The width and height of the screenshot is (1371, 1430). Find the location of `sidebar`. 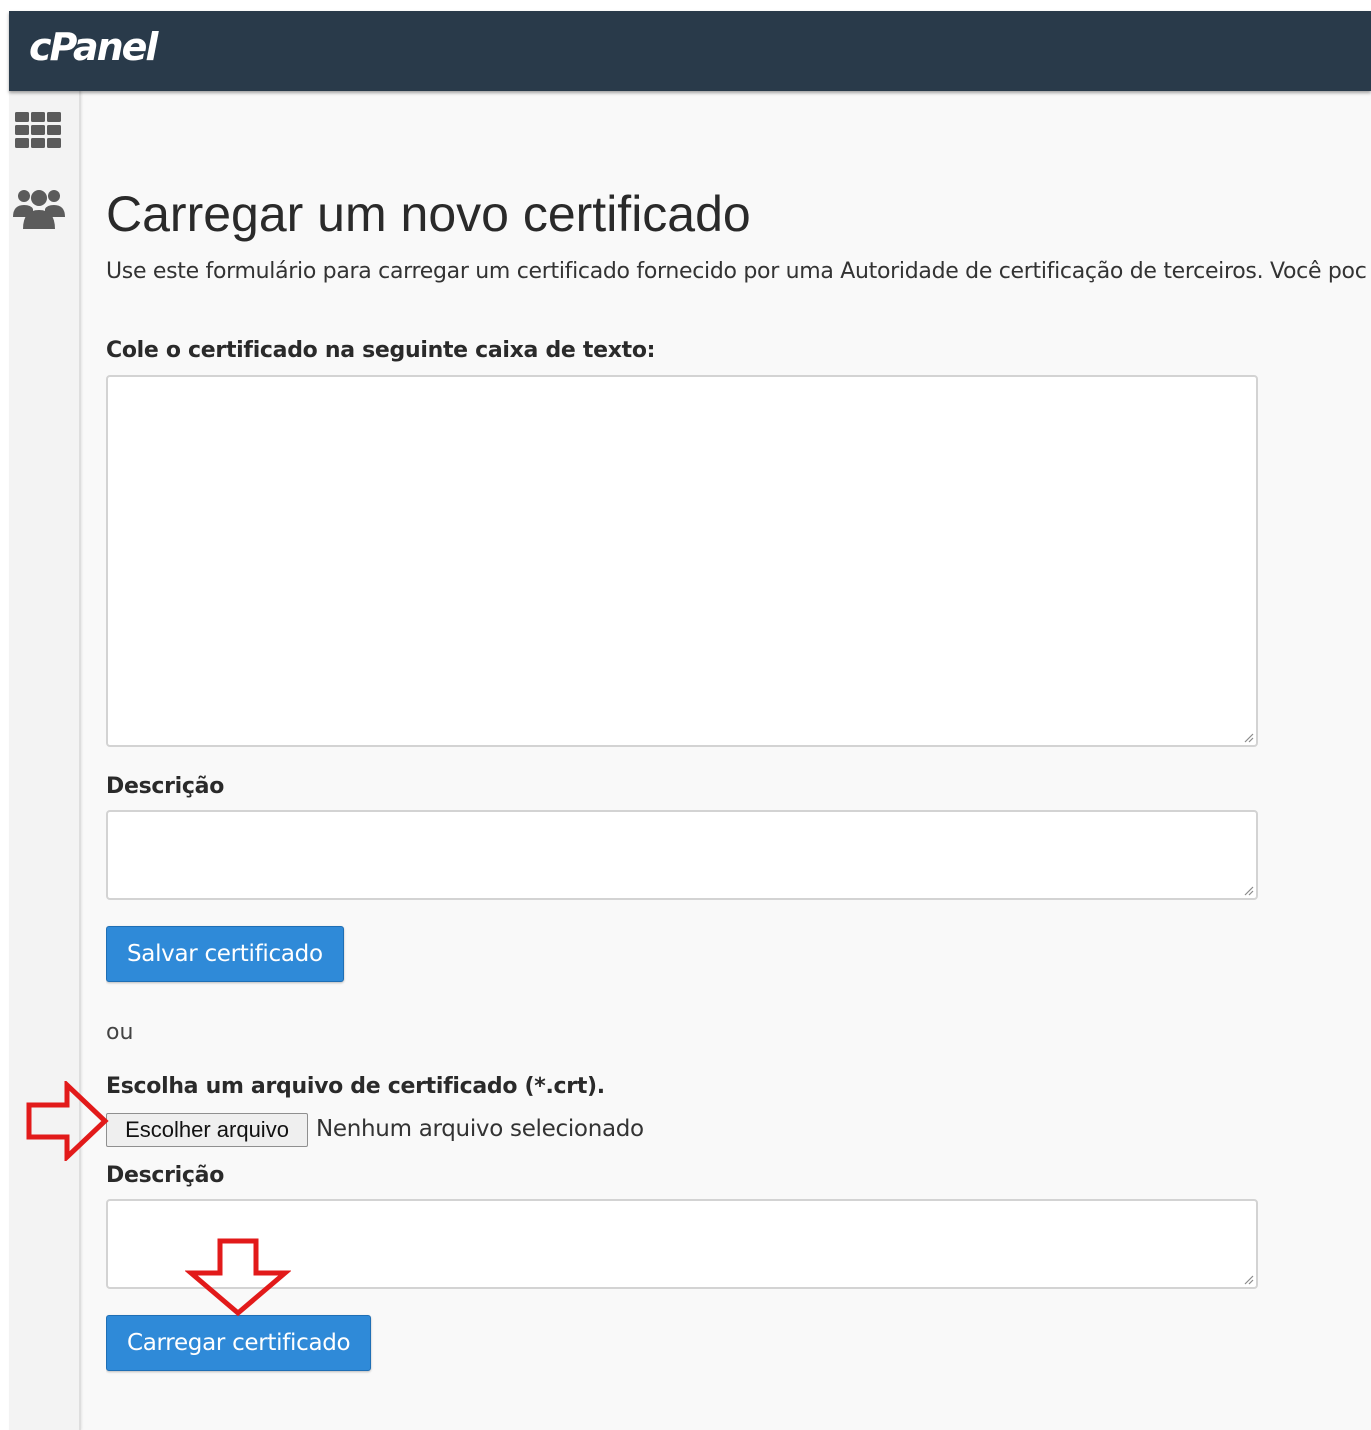

sidebar is located at coordinates (45, 760).